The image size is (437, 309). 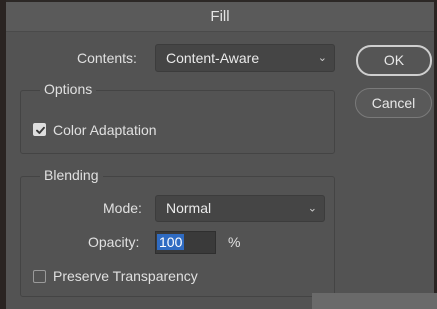 What do you see at coordinates (105, 130) in the screenshot?
I see `color-adaptation-label: Color Adaptation` at bounding box center [105, 130].